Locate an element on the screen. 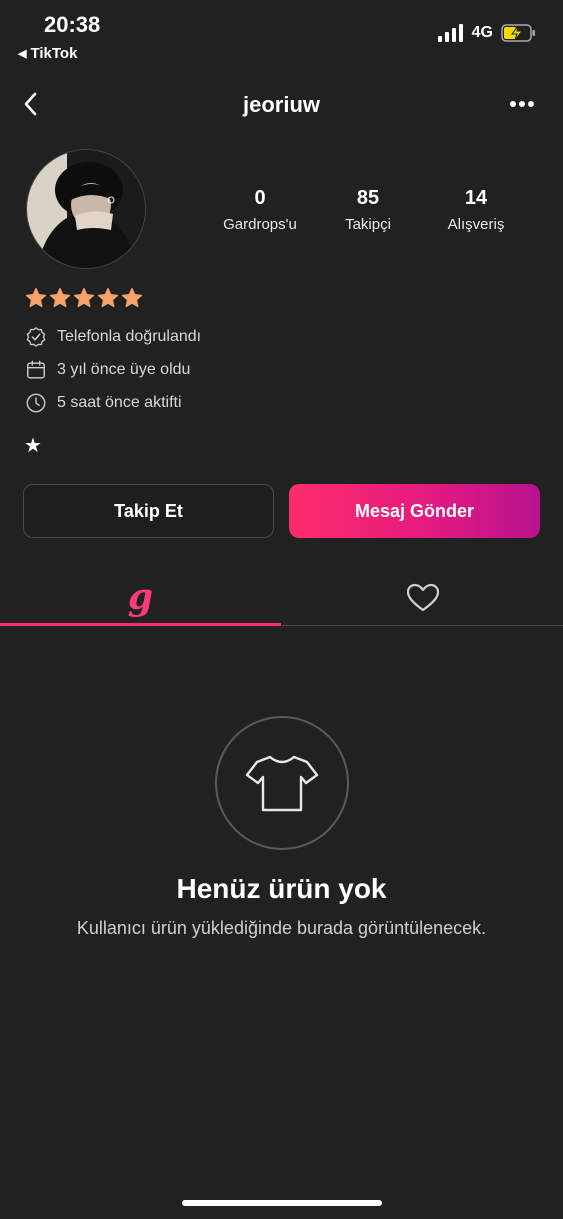 This screenshot has height=1219, width=563. home-indicator is located at coordinates (282, 1203).